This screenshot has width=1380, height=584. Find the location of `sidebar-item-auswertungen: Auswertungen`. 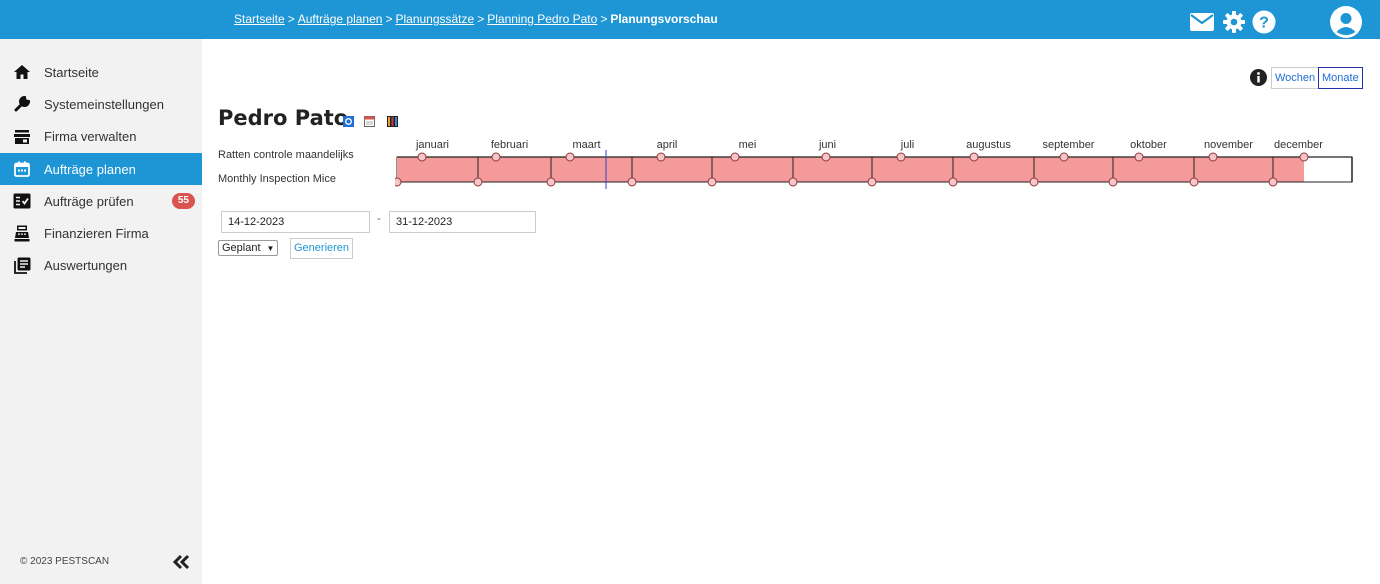

sidebar-item-auswertungen: Auswertungen is located at coordinates (101, 266).